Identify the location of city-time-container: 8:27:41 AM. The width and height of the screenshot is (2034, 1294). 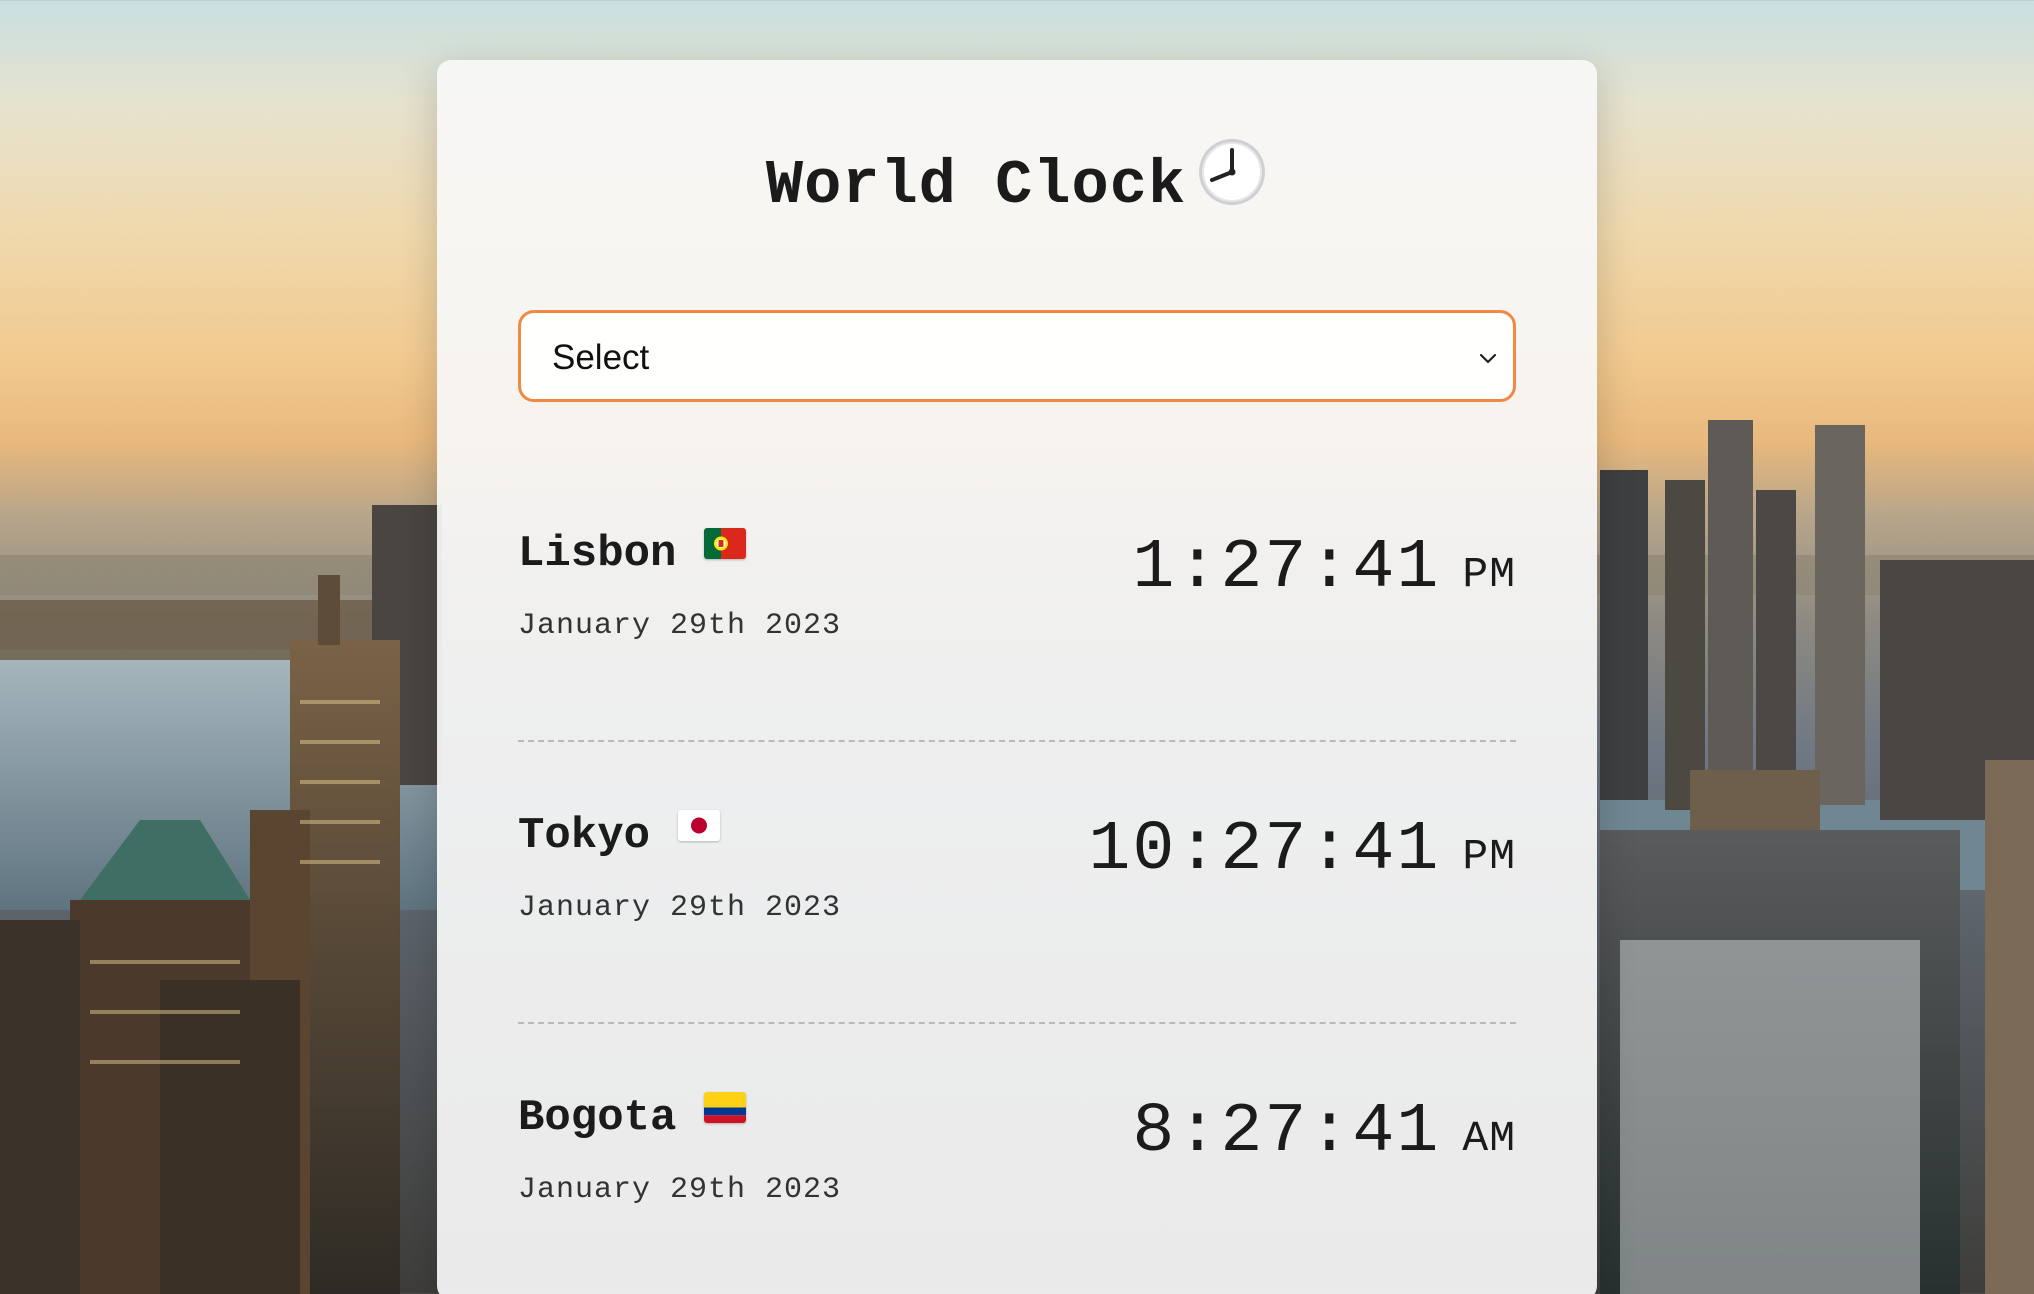
(1324, 1133).